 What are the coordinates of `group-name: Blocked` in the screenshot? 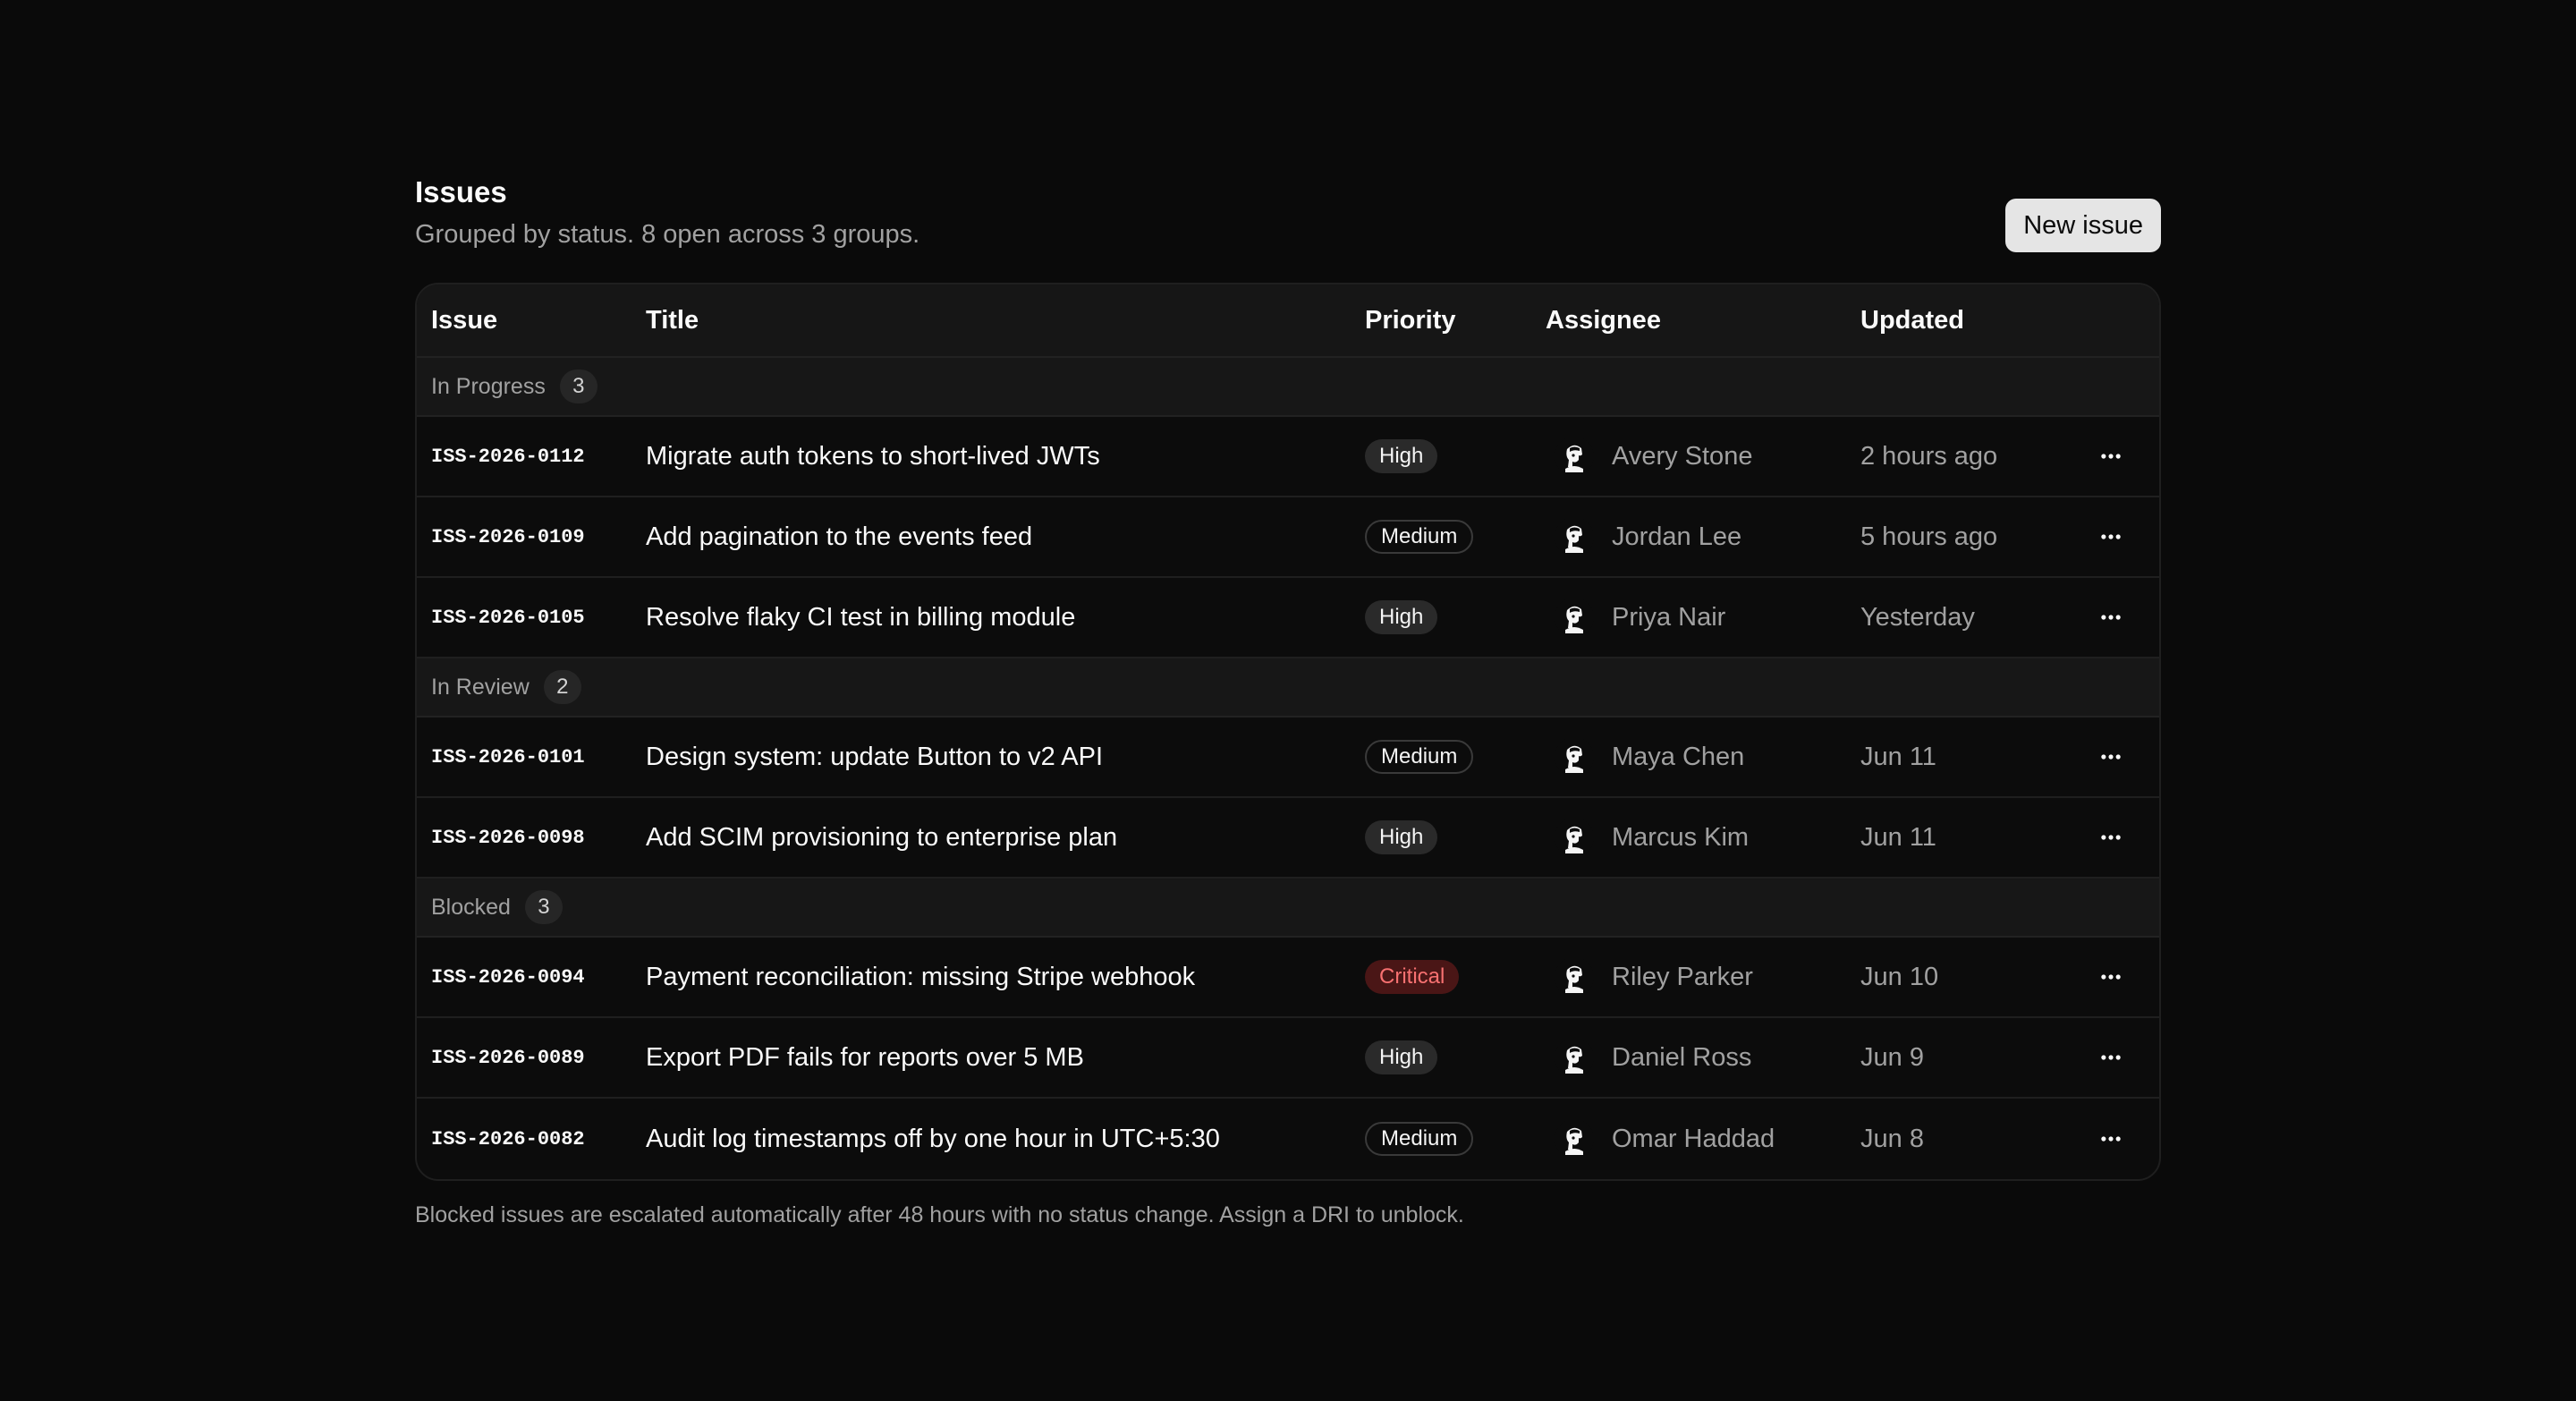 It's located at (471, 907).